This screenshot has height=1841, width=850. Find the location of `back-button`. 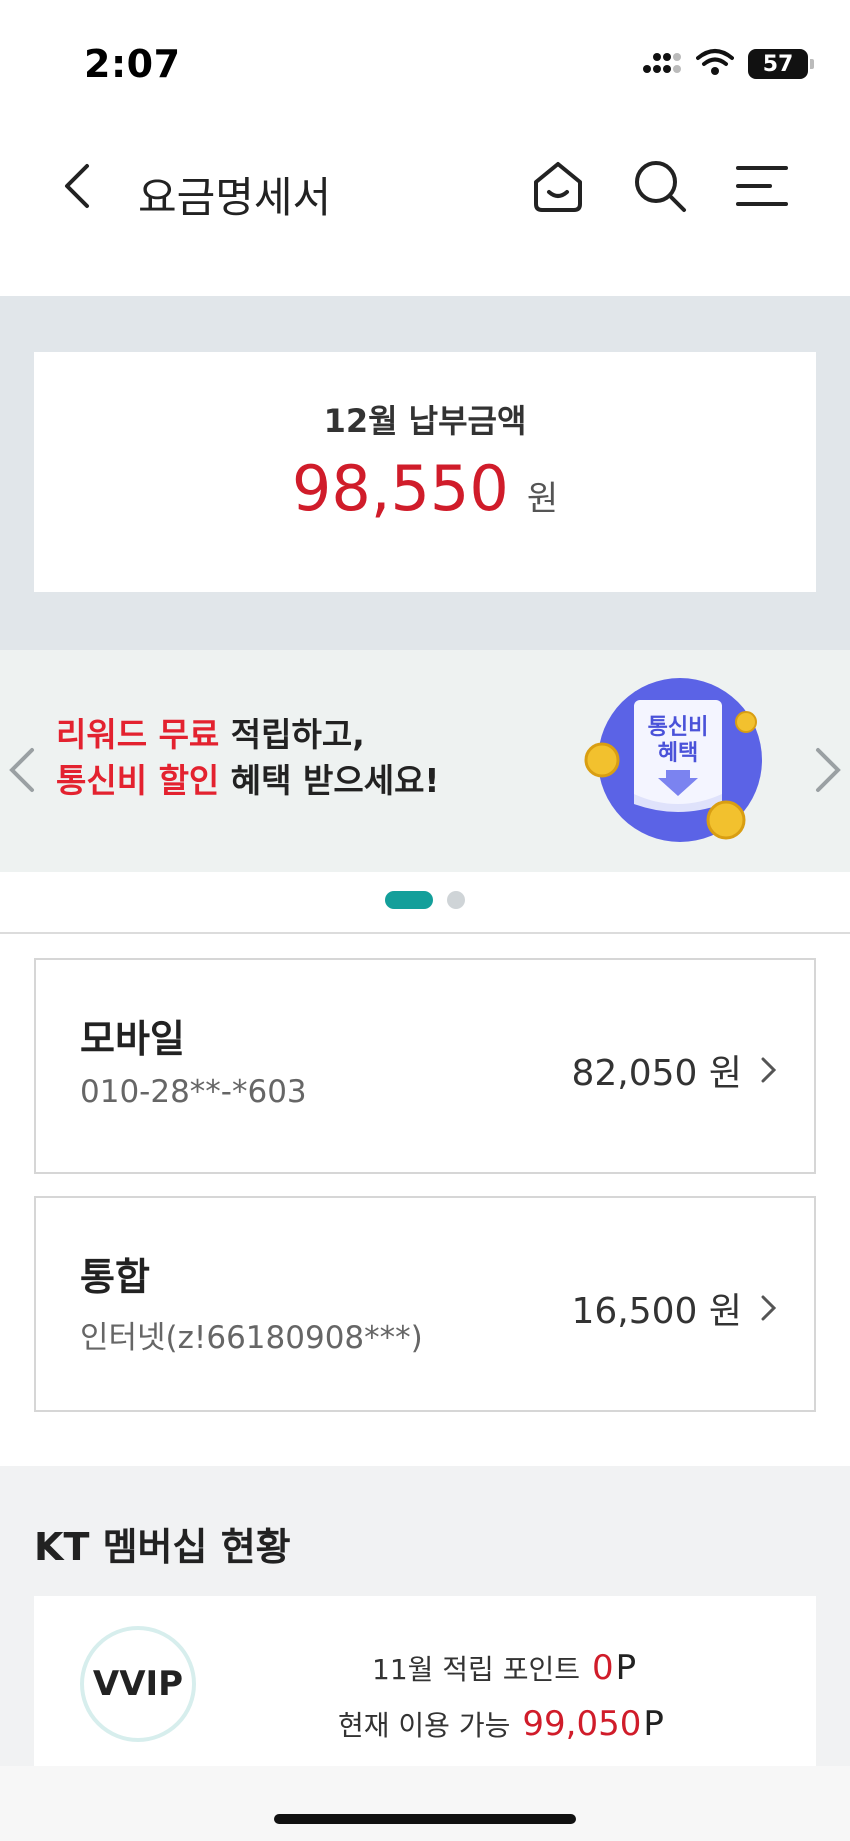

back-button is located at coordinates (76, 188).